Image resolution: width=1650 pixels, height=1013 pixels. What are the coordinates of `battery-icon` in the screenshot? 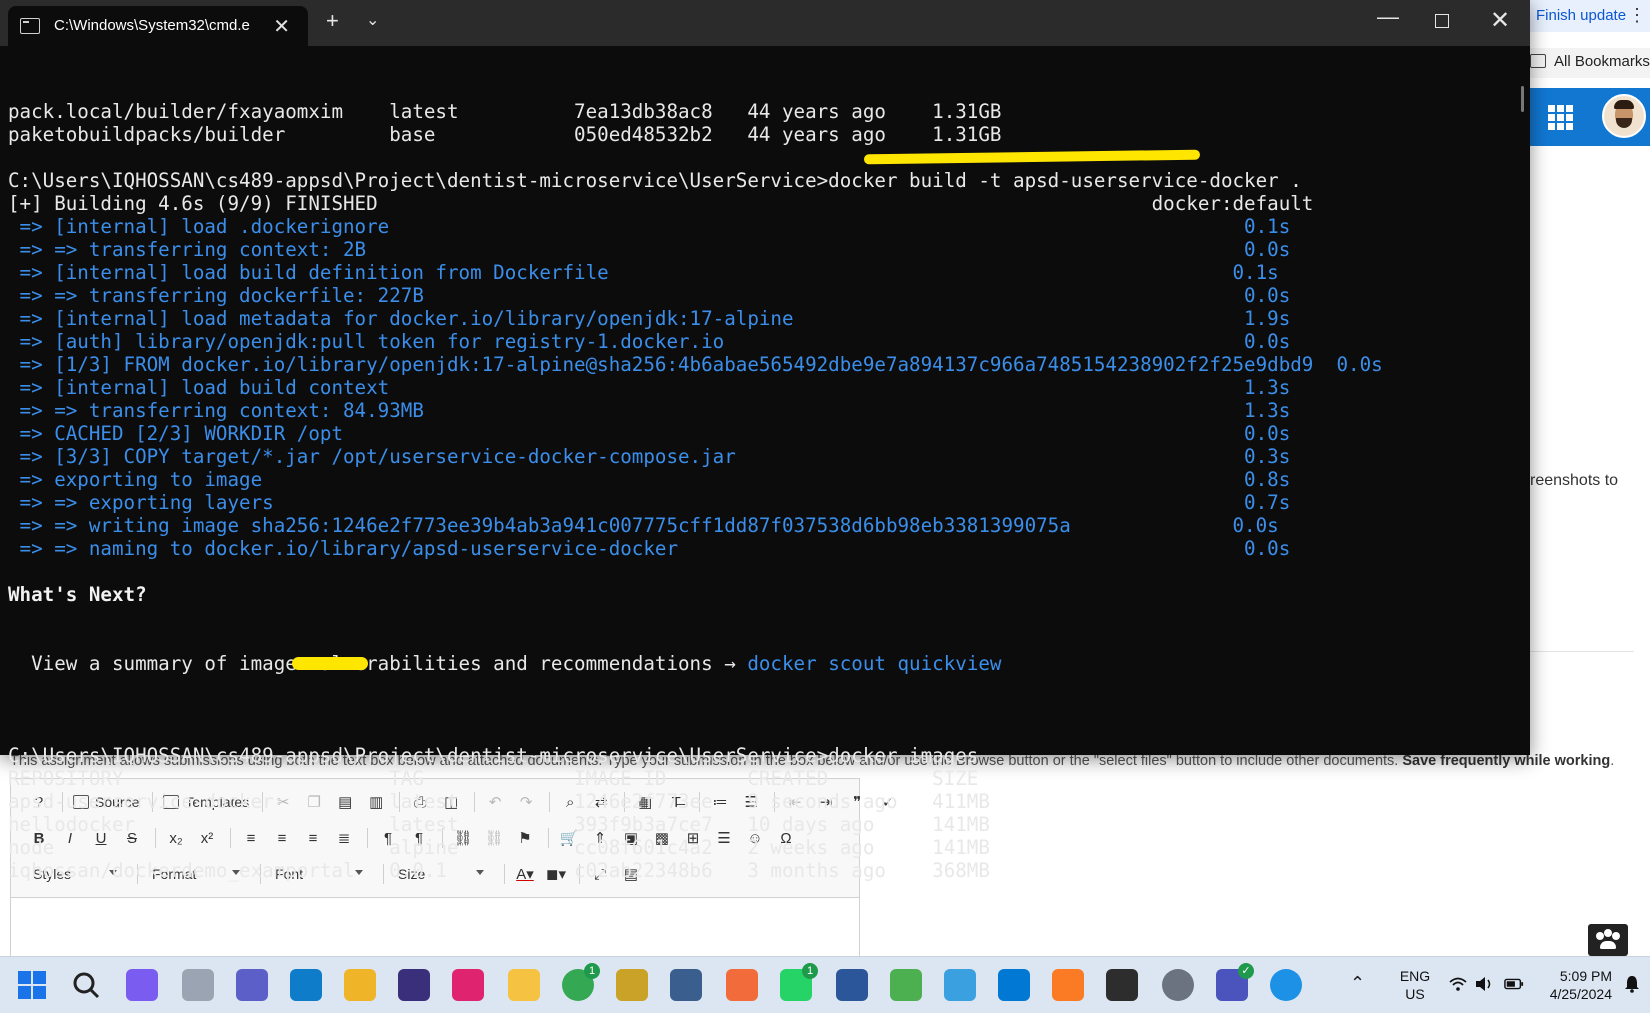 It's located at (1514, 984).